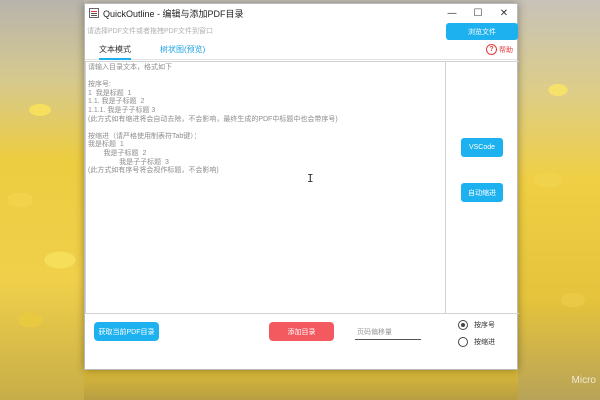 Image resolution: width=600 pixels, height=400 pixels. What do you see at coordinates (116, 102) in the screenshot?
I see `editor-line: 1.1. 我是子标题 2` at bounding box center [116, 102].